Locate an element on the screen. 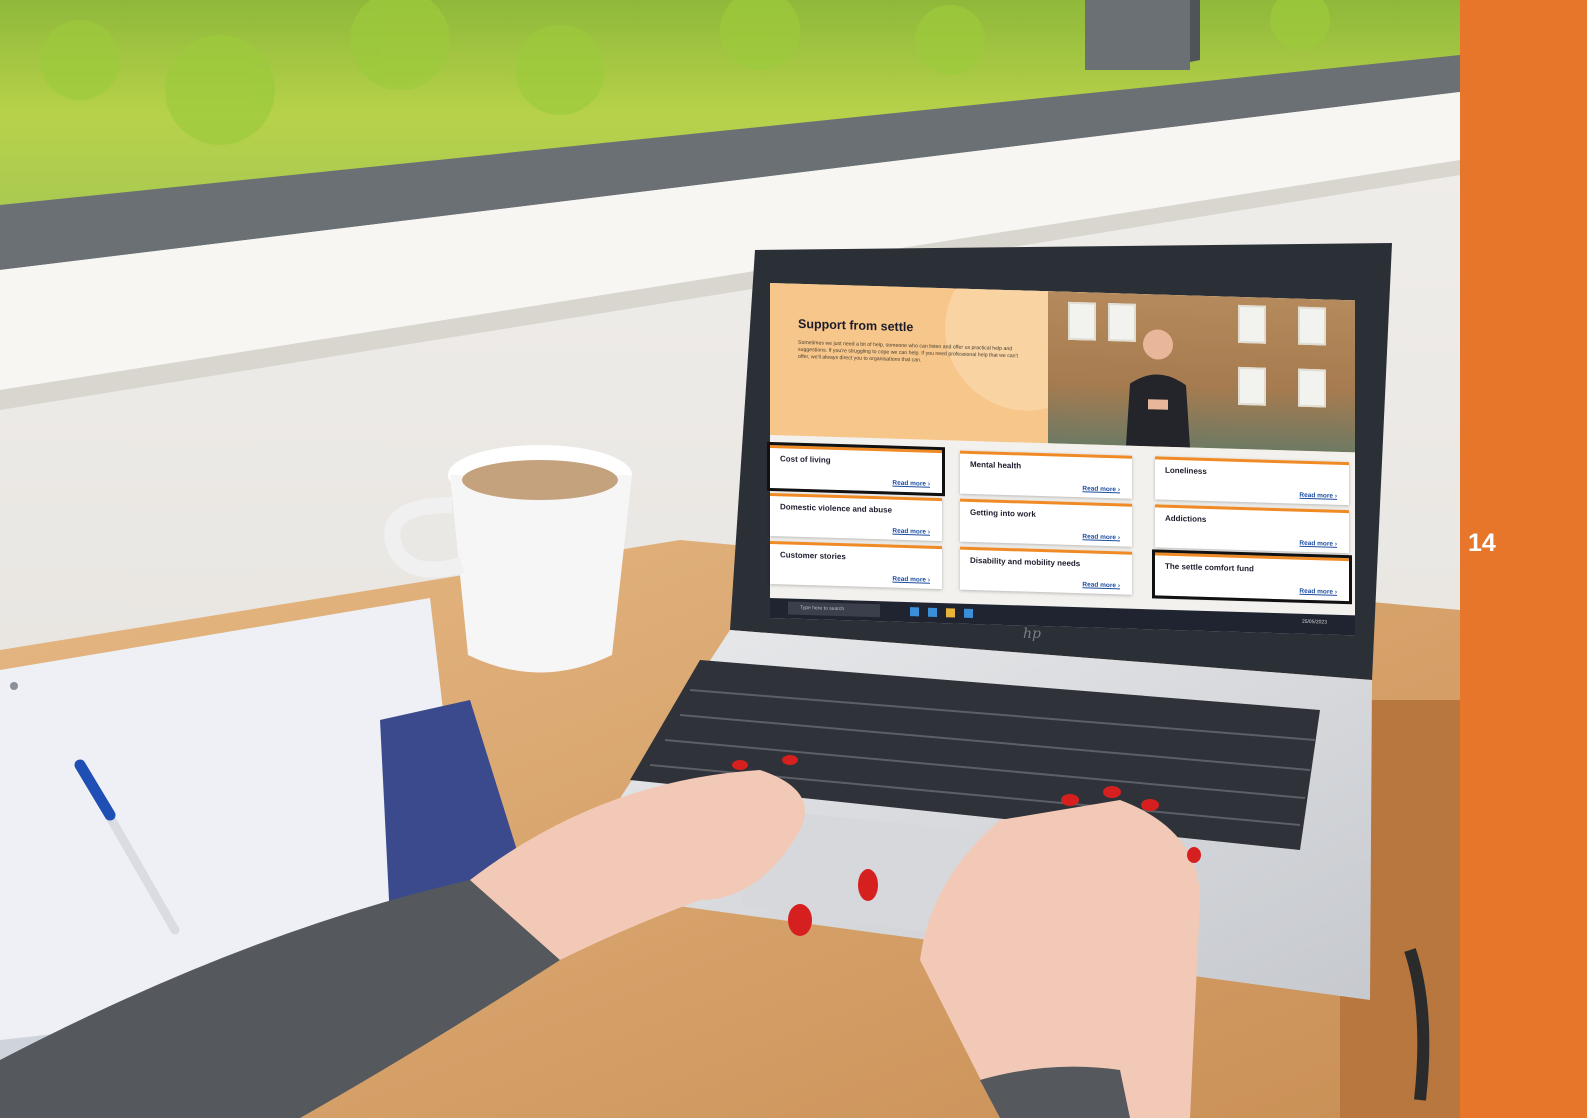  card-loneliness: Loneliness Read more › is located at coordinates (1252, 481).